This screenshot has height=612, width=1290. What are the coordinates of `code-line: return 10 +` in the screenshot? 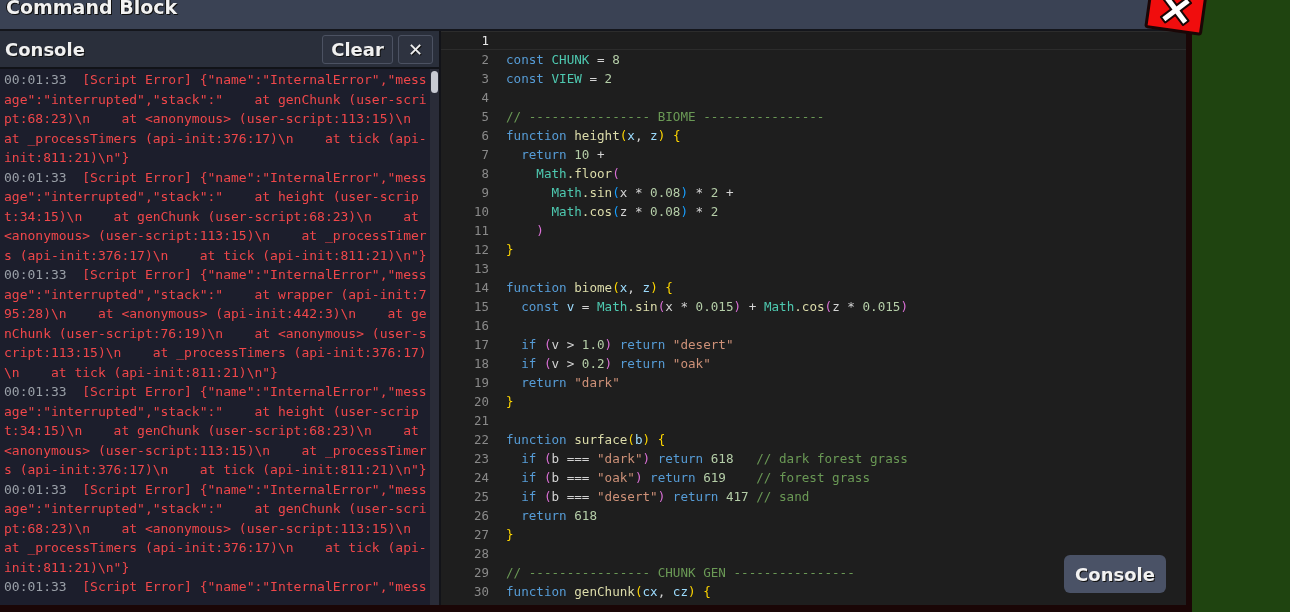 It's located at (562, 154).